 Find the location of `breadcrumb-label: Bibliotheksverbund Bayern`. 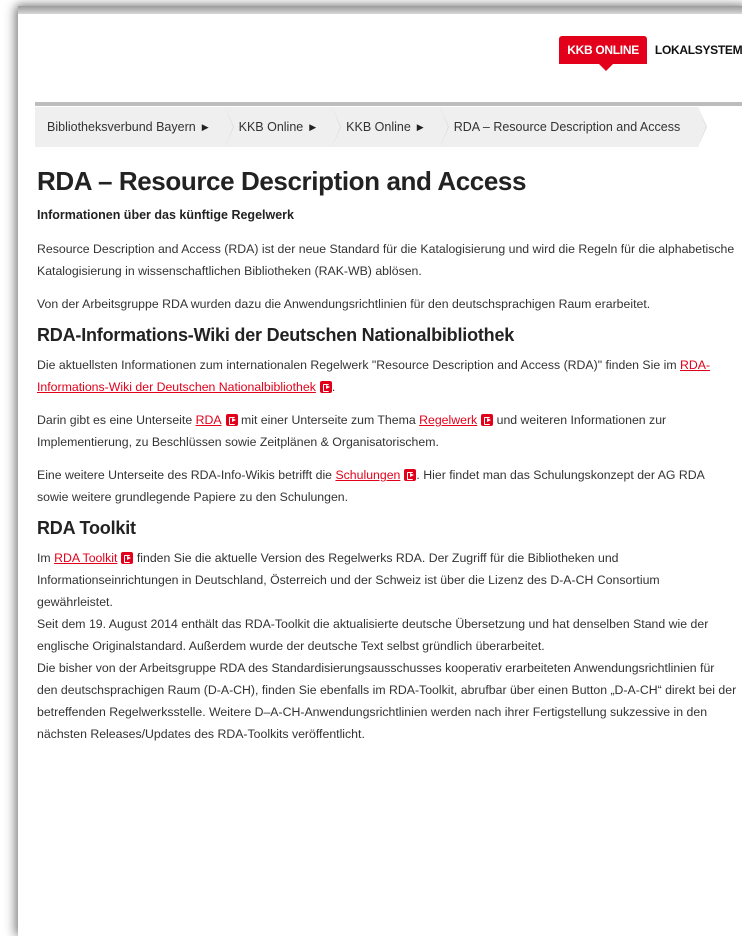

breadcrumb-label: Bibliotheksverbund Bayern is located at coordinates (121, 127).